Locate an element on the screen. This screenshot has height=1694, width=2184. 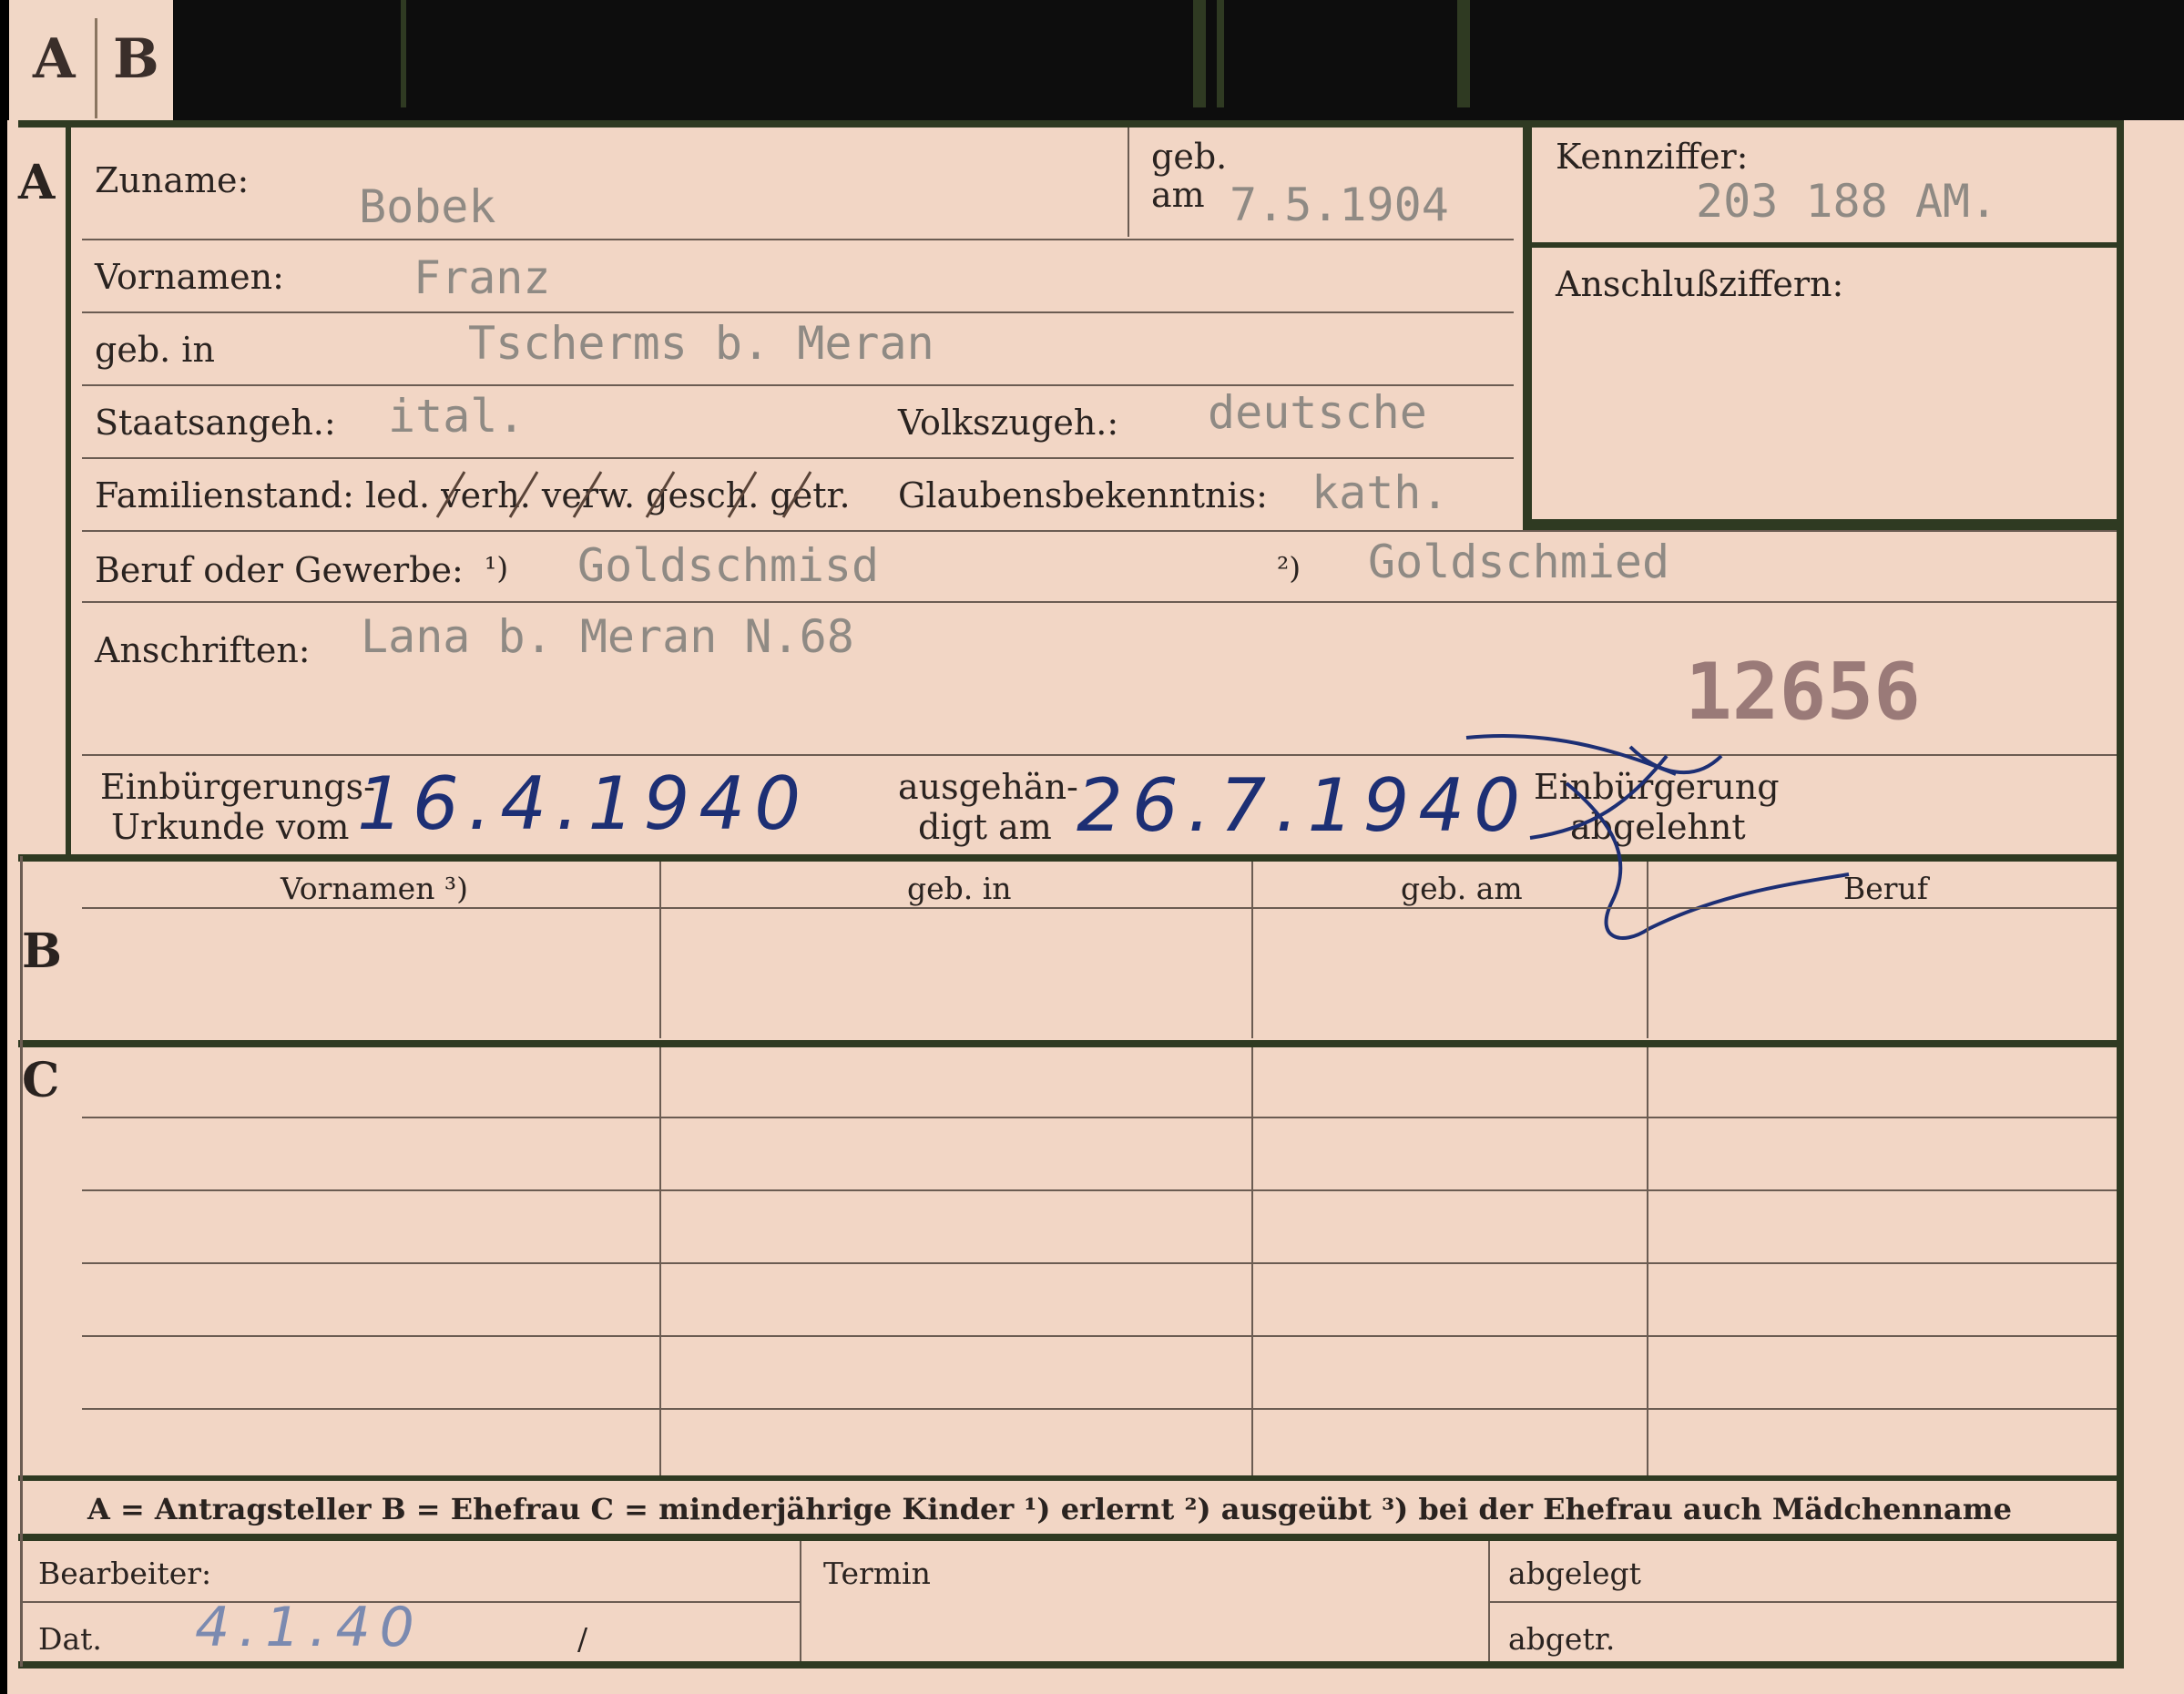
termin-label: Termin is located at coordinates (877, 1573).